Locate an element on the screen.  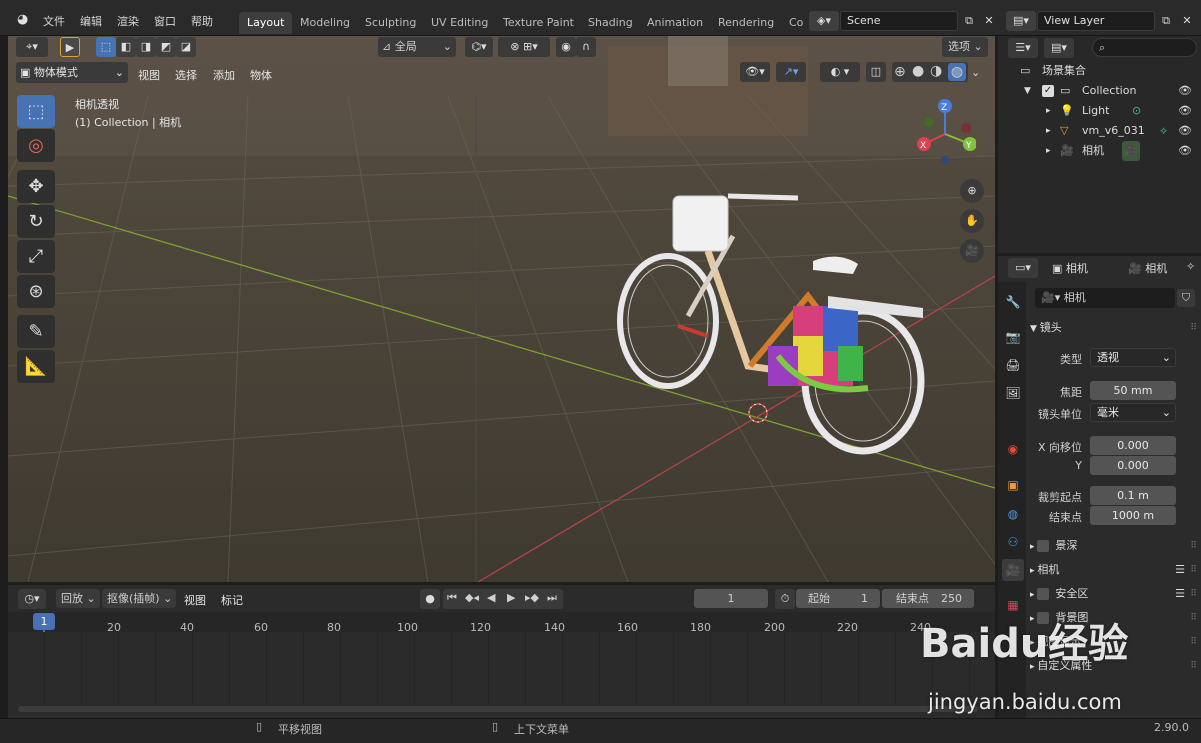
move-tool-icon: ✥ is located at coordinates (36, 186).